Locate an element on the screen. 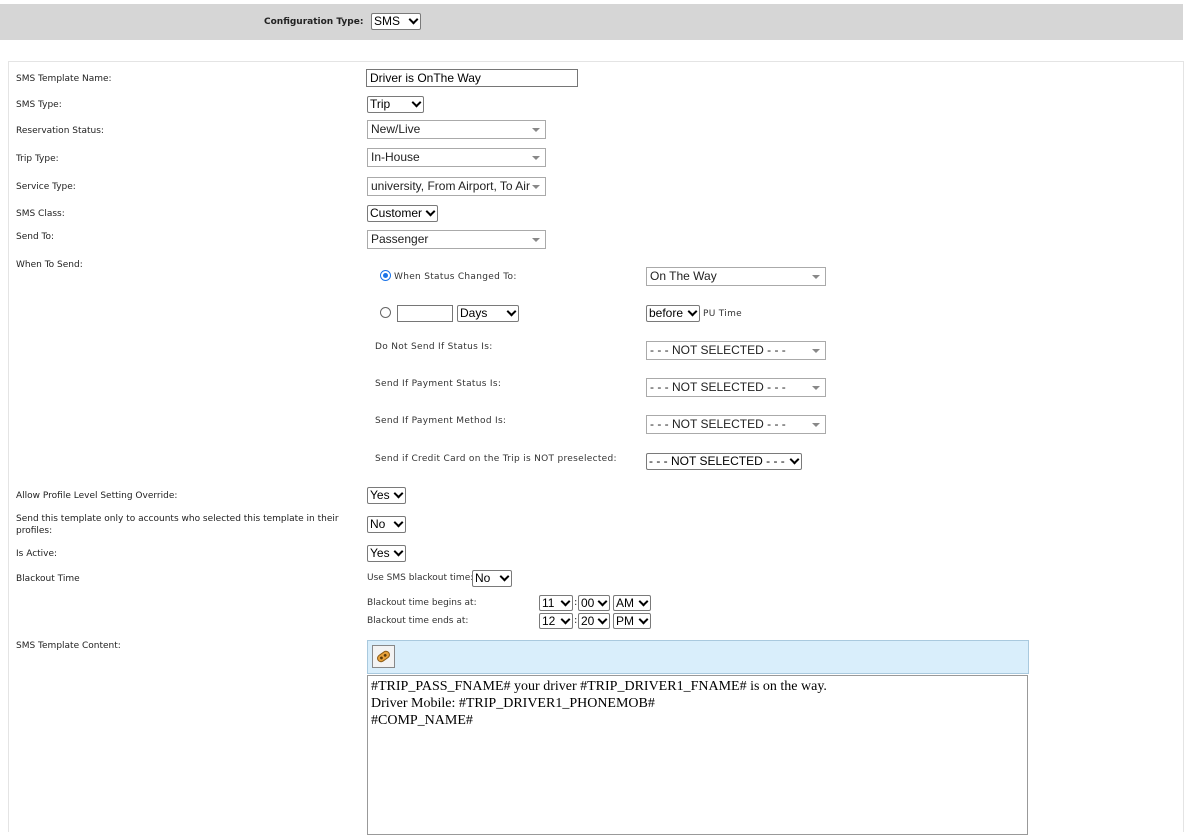 Image resolution: width=1195 pixels, height=835 pixels. template-content-label: SMS Template Content: is located at coordinates (68, 646).